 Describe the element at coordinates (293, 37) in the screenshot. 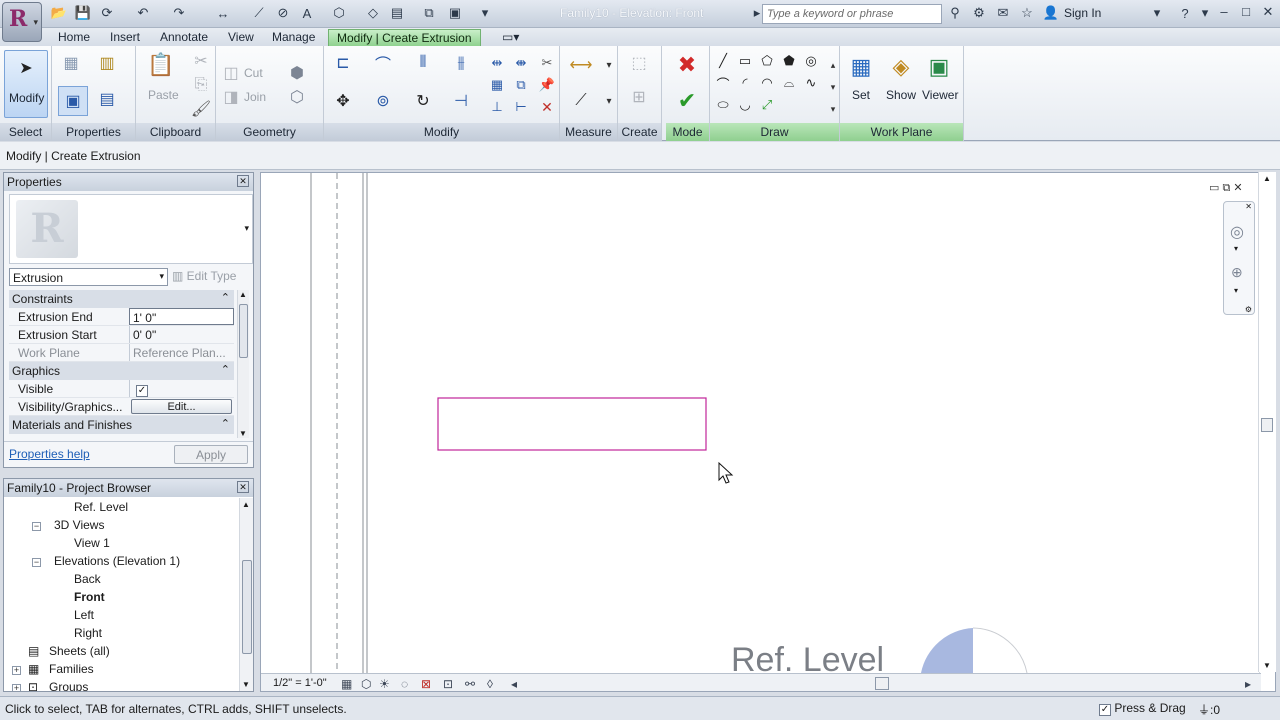

I see `tab-manage: Manage` at that location.